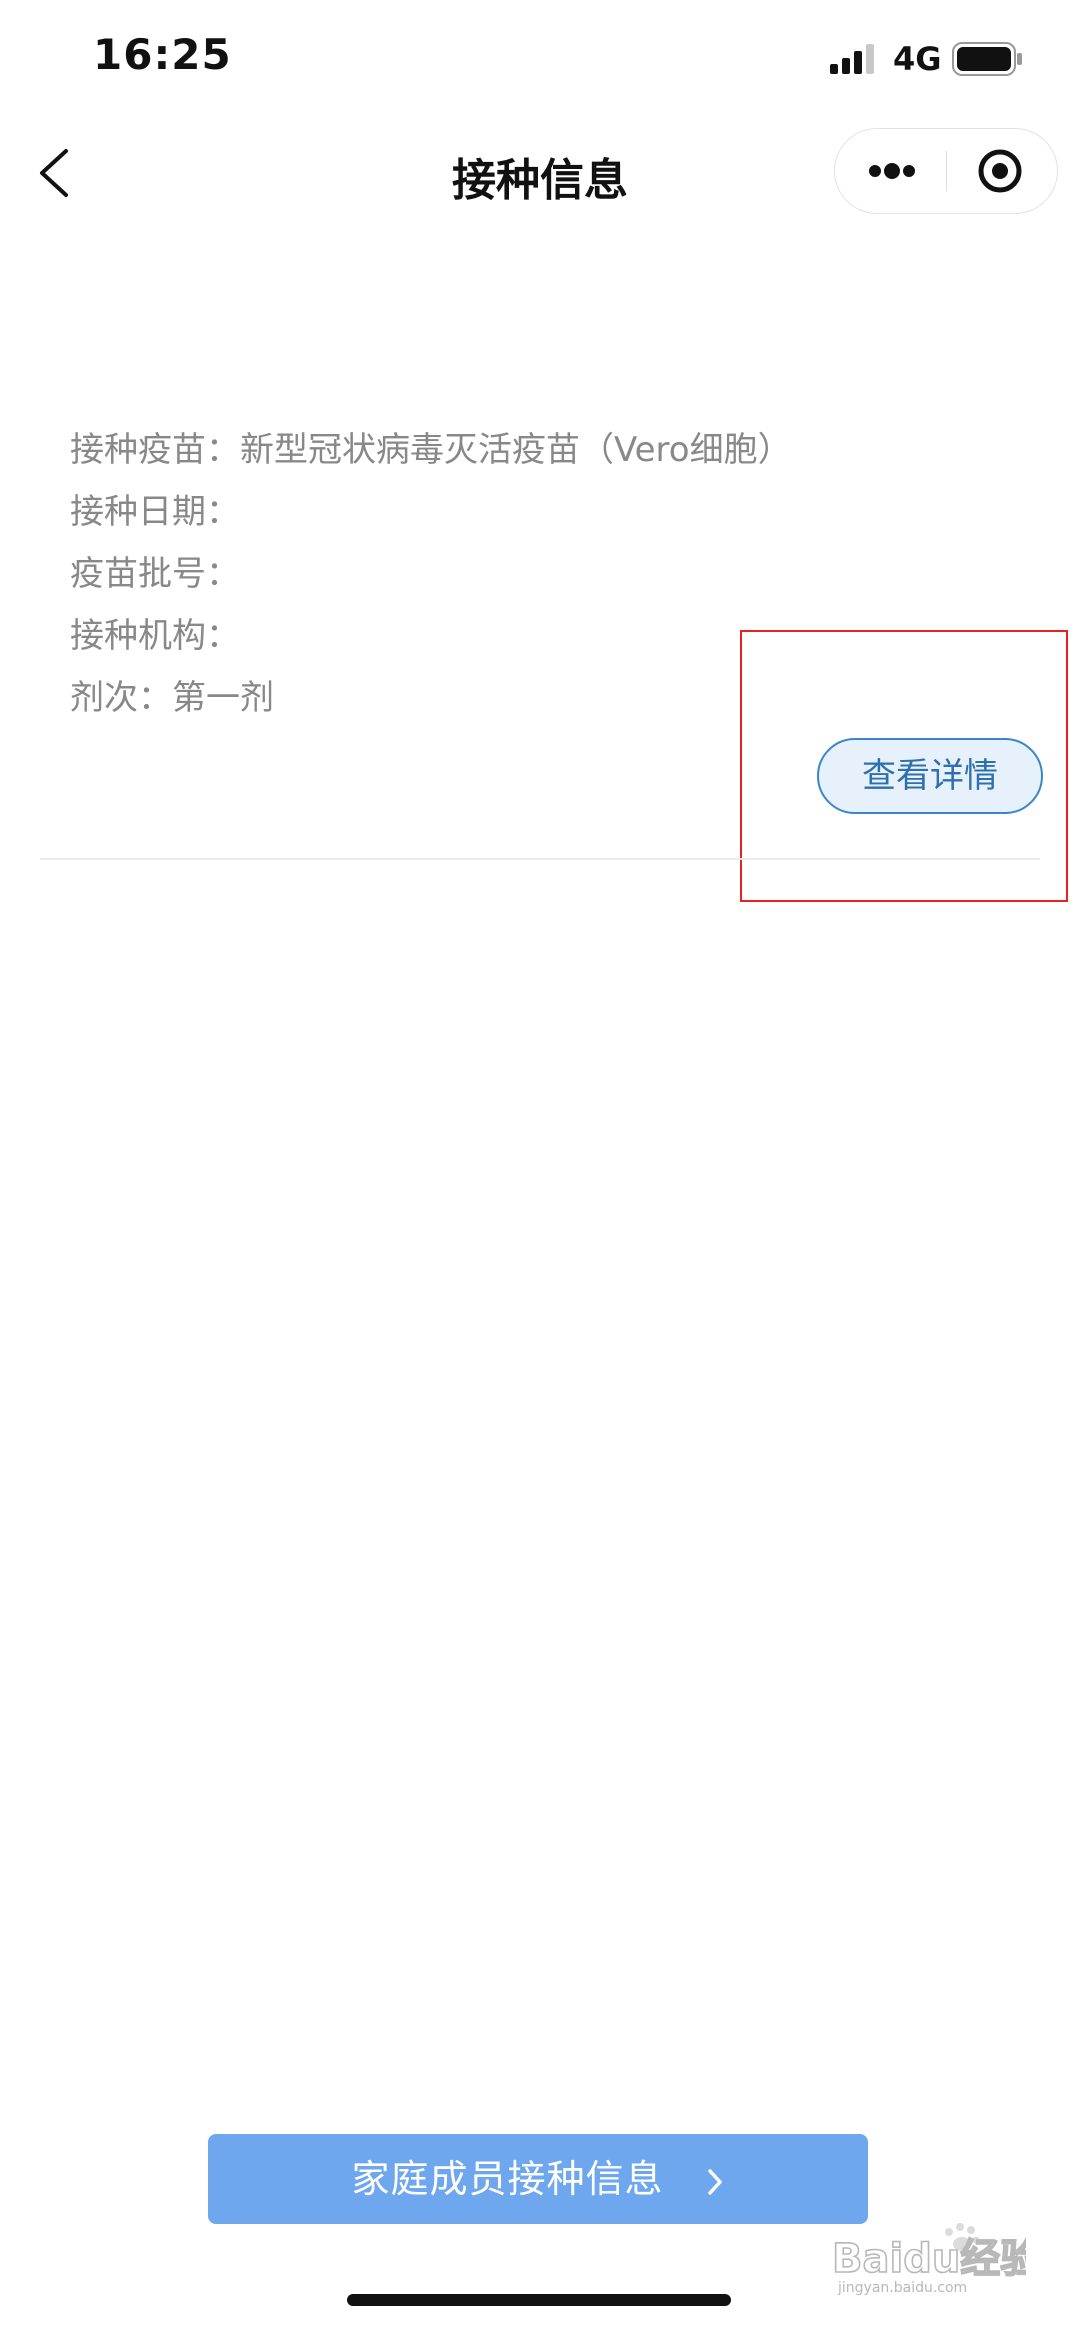 Image resolution: width=1080 pixels, height=2337 pixels. What do you see at coordinates (507, 2179) in the screenshot?
I see `family-button-label: 家庭成员接种信息` at bounding box center [507, 2179].